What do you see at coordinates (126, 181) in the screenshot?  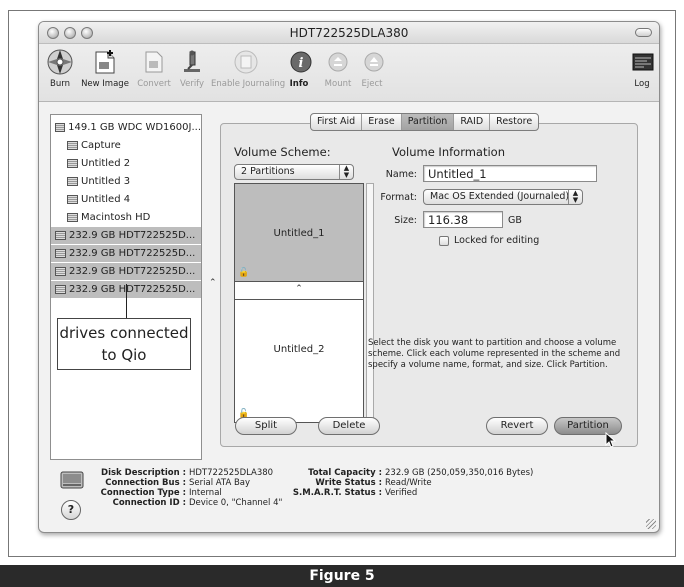 I see `volume-item: Untitled 3` at bounding box center [126, 181].